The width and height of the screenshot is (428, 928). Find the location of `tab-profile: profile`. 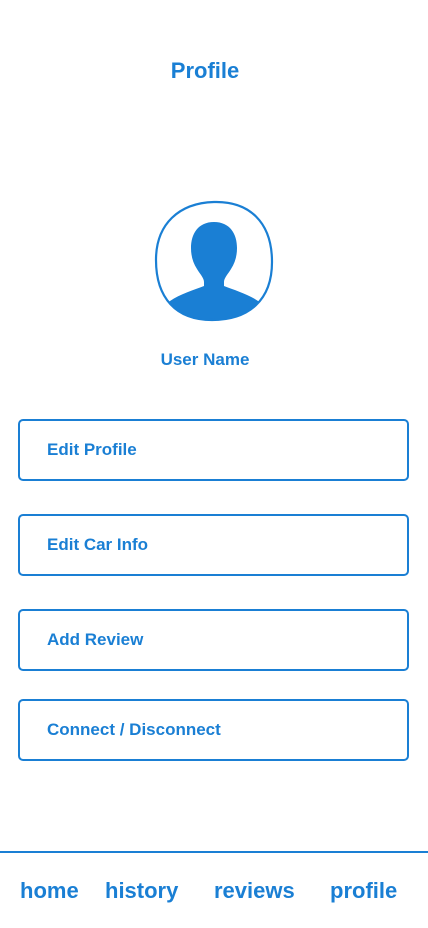

tab-profile: profile is located at coordinates (363, 891).